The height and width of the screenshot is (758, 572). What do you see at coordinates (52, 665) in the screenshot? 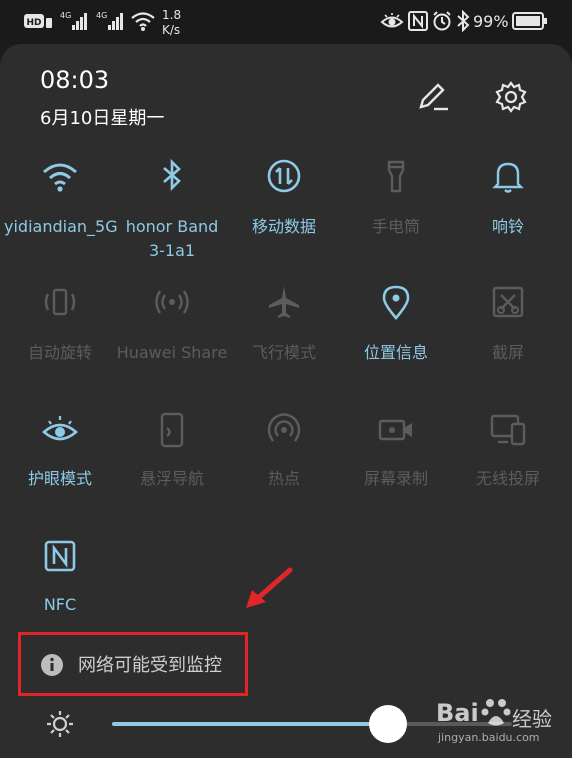
I see `info-icon` at bounding box center [52, 665].